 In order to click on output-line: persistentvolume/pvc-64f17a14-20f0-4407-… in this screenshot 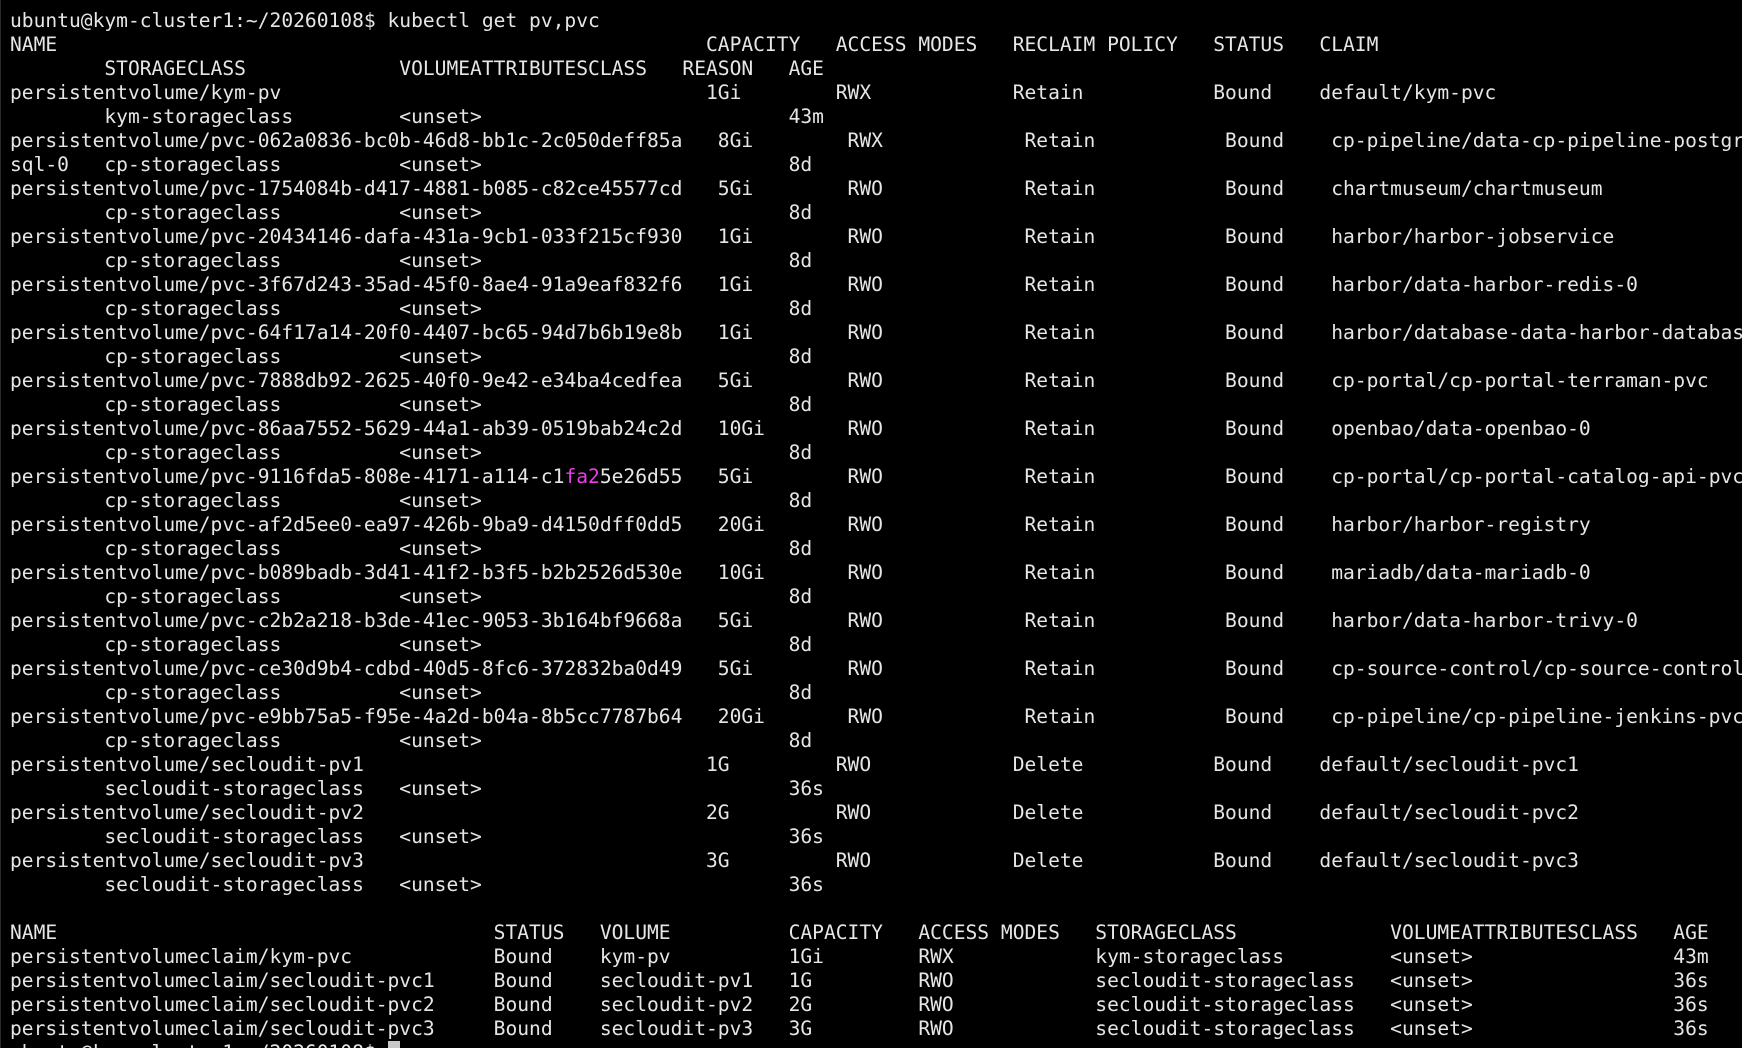, I will do `click(876, 332)`.